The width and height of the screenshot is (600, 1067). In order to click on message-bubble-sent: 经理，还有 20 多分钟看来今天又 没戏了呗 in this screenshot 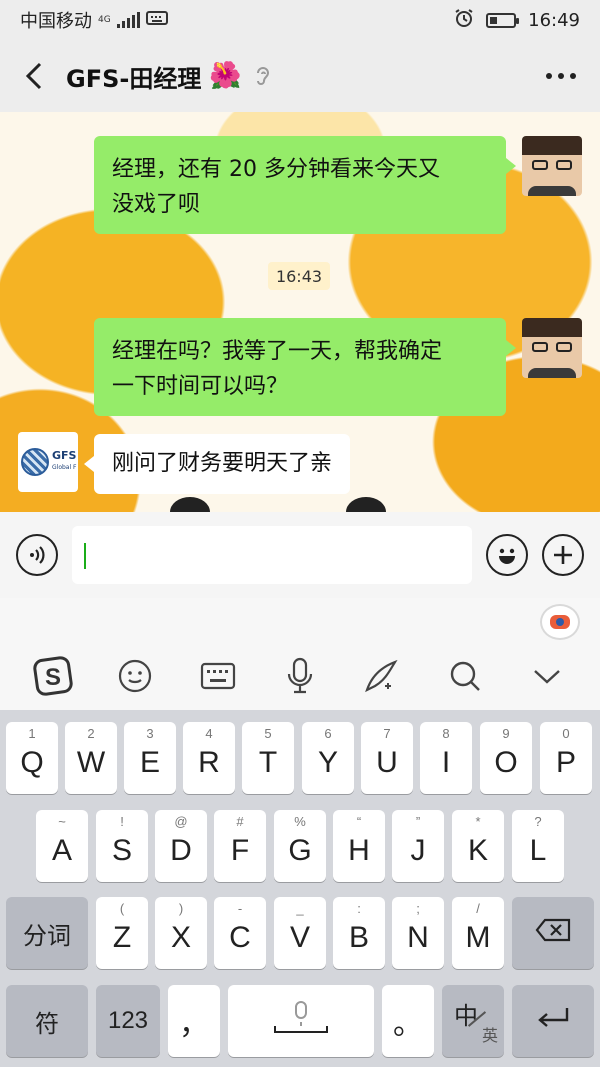, I will do `click(305, 185)`.